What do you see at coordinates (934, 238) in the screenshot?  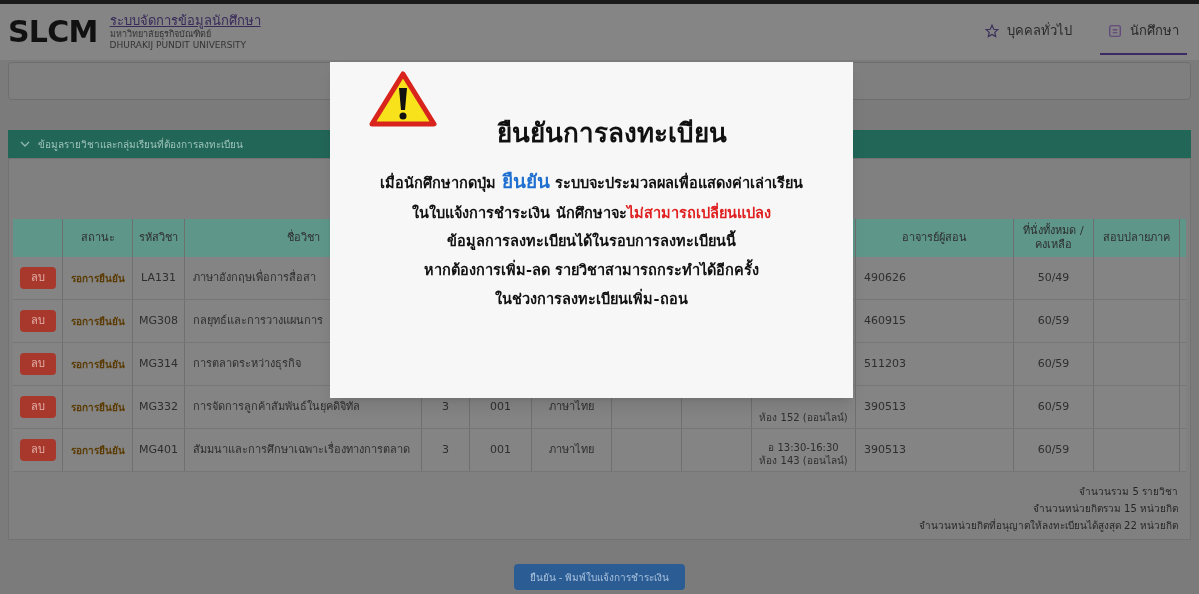 I see `column-header: อาจารย์ผู้สอน` at bounding box center [934, 238].